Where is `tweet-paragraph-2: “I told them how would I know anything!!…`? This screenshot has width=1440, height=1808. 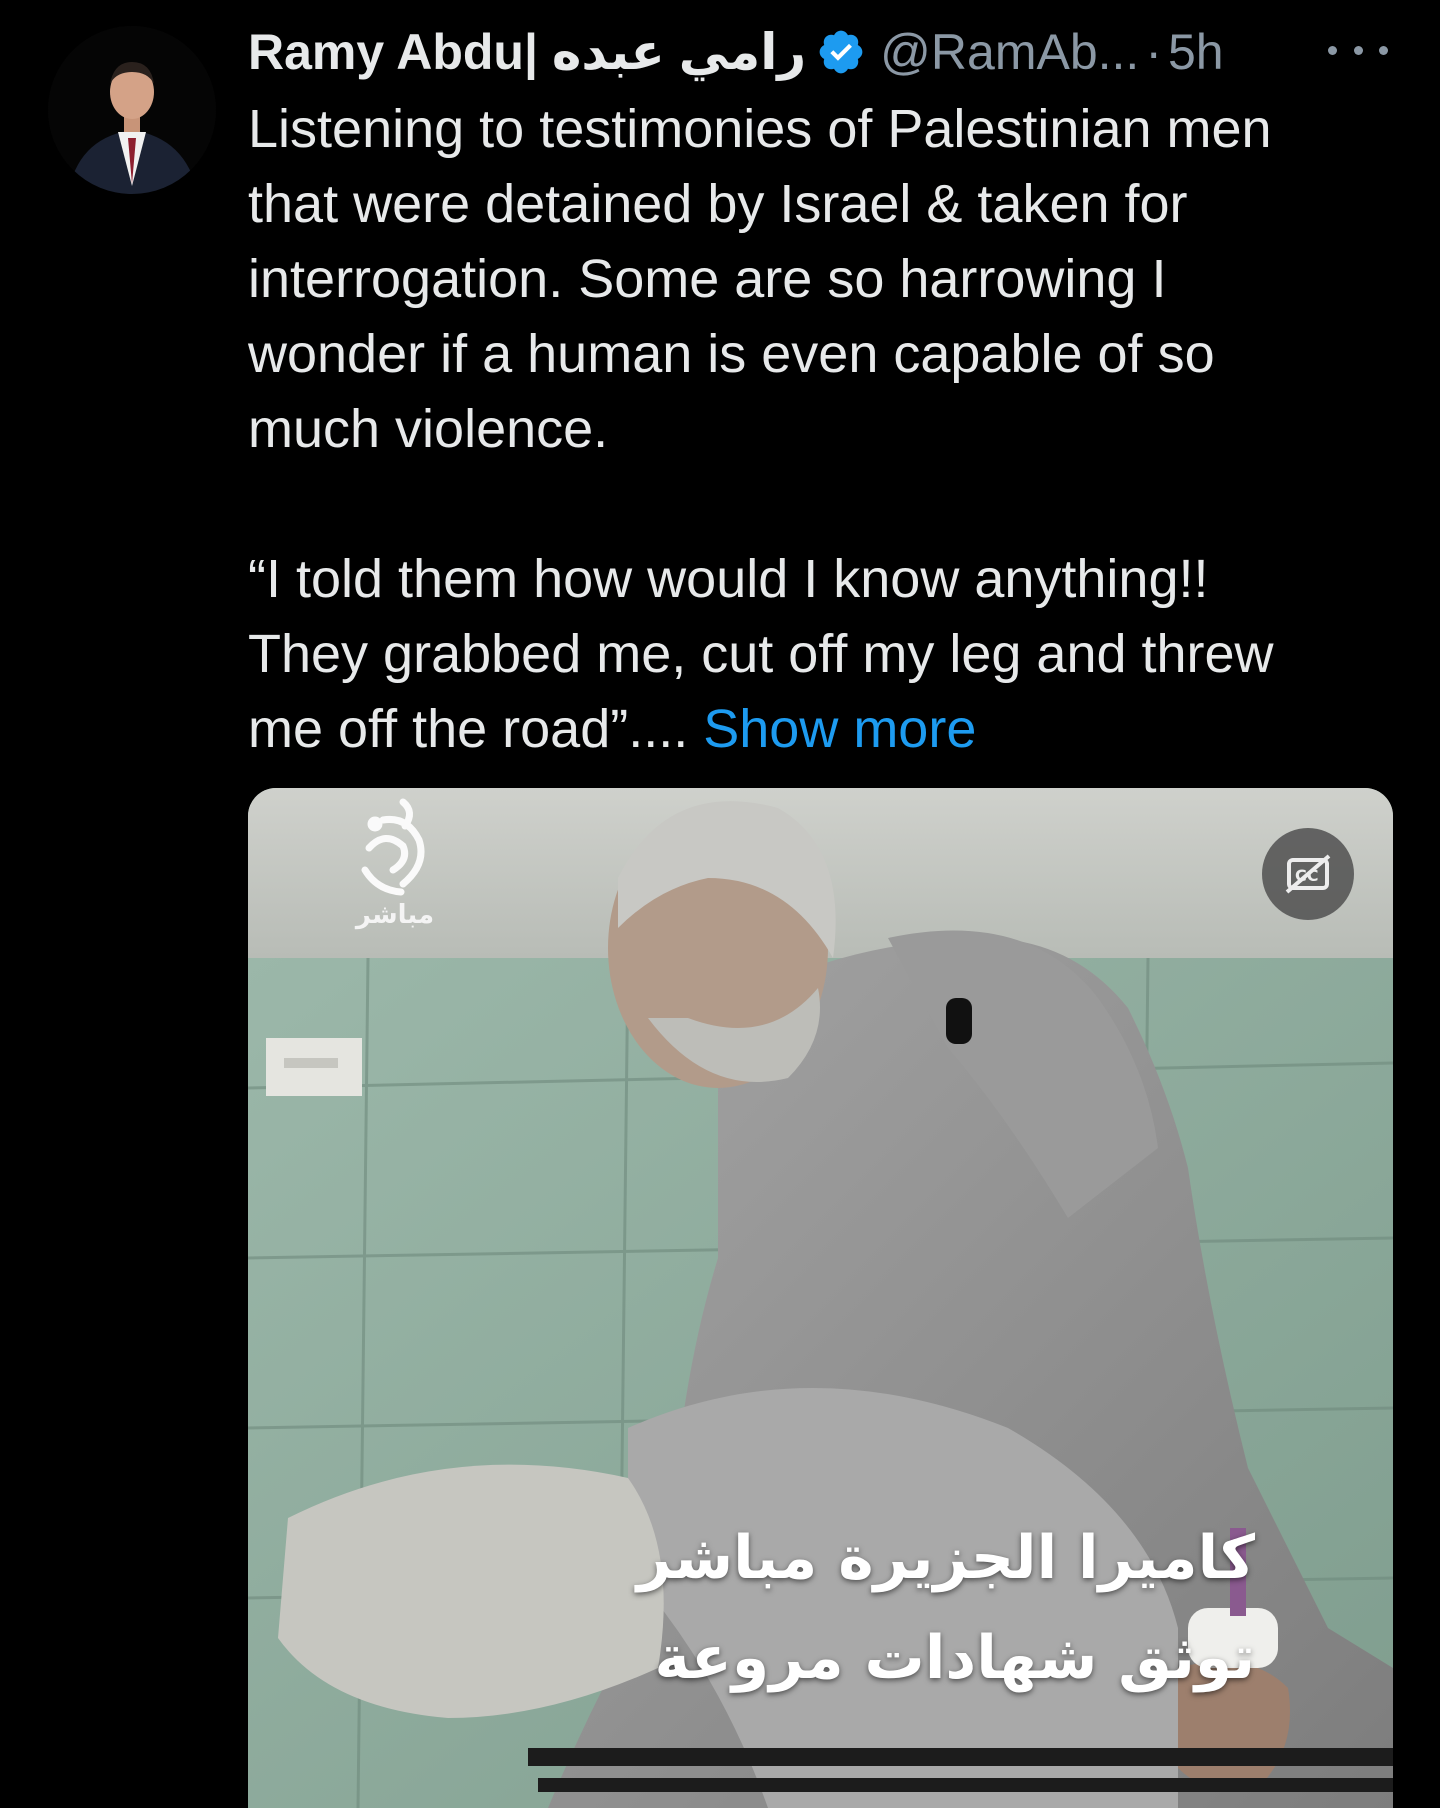 tweet-paragraph-2: “I told them how would I know anything!!… is located at coordinates (813, 654).